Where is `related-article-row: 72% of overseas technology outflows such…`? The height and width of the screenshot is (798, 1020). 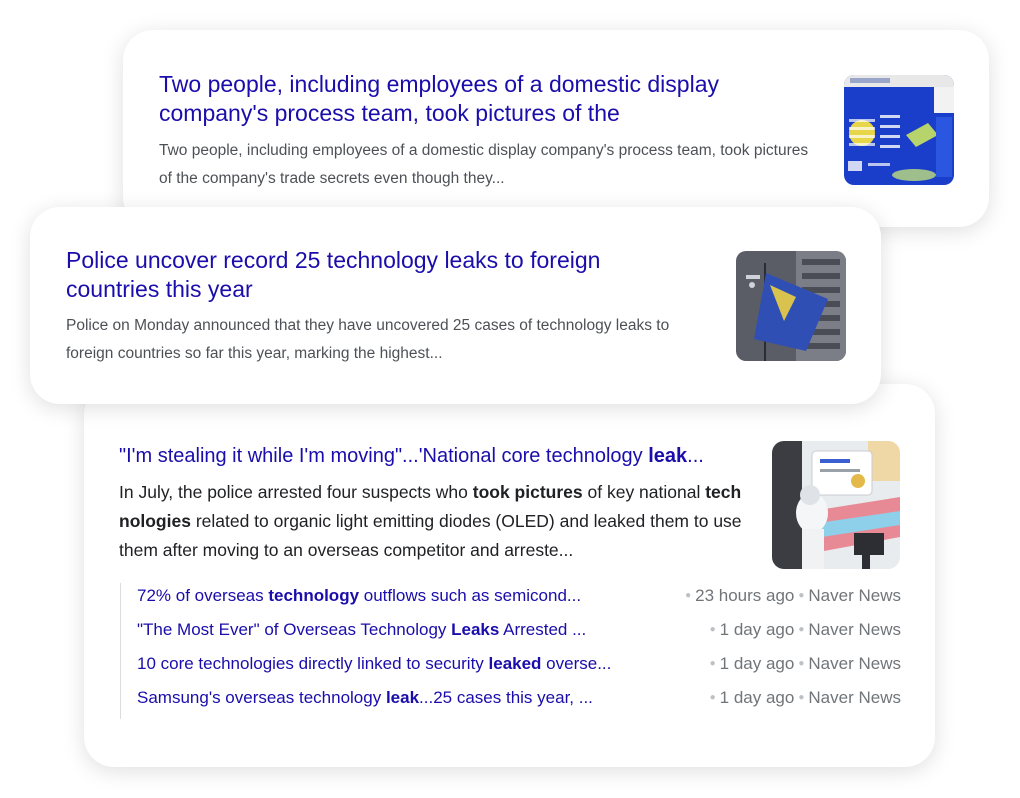 related-article-row: 72% of overseas technology outflows such… is located at coordinates (511, 600).